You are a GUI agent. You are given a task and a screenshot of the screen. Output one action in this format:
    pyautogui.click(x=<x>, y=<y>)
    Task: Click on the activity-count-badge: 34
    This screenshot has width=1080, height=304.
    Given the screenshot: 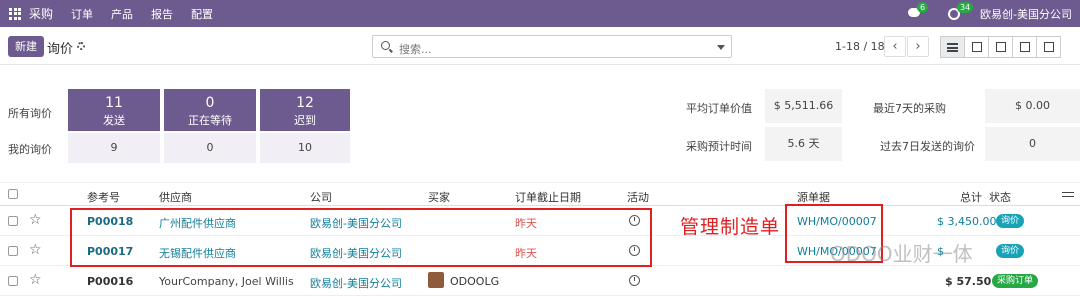 What is the action you would take?
    pyautogui.click(x=965, y=7)
    